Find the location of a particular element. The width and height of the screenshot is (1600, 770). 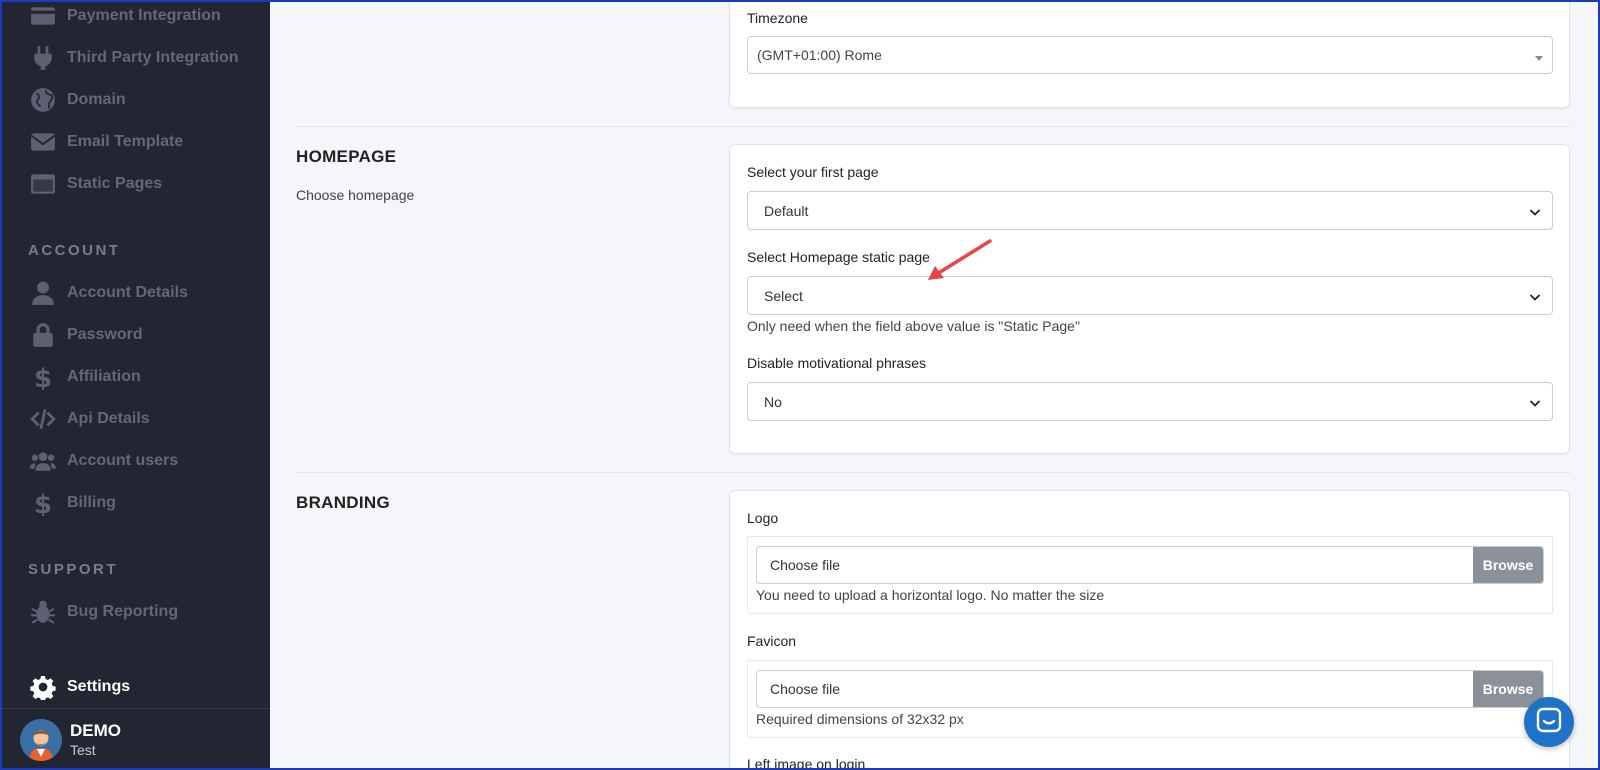

sidebar-item-account-users: Account users is located at coordinates (136, 461).